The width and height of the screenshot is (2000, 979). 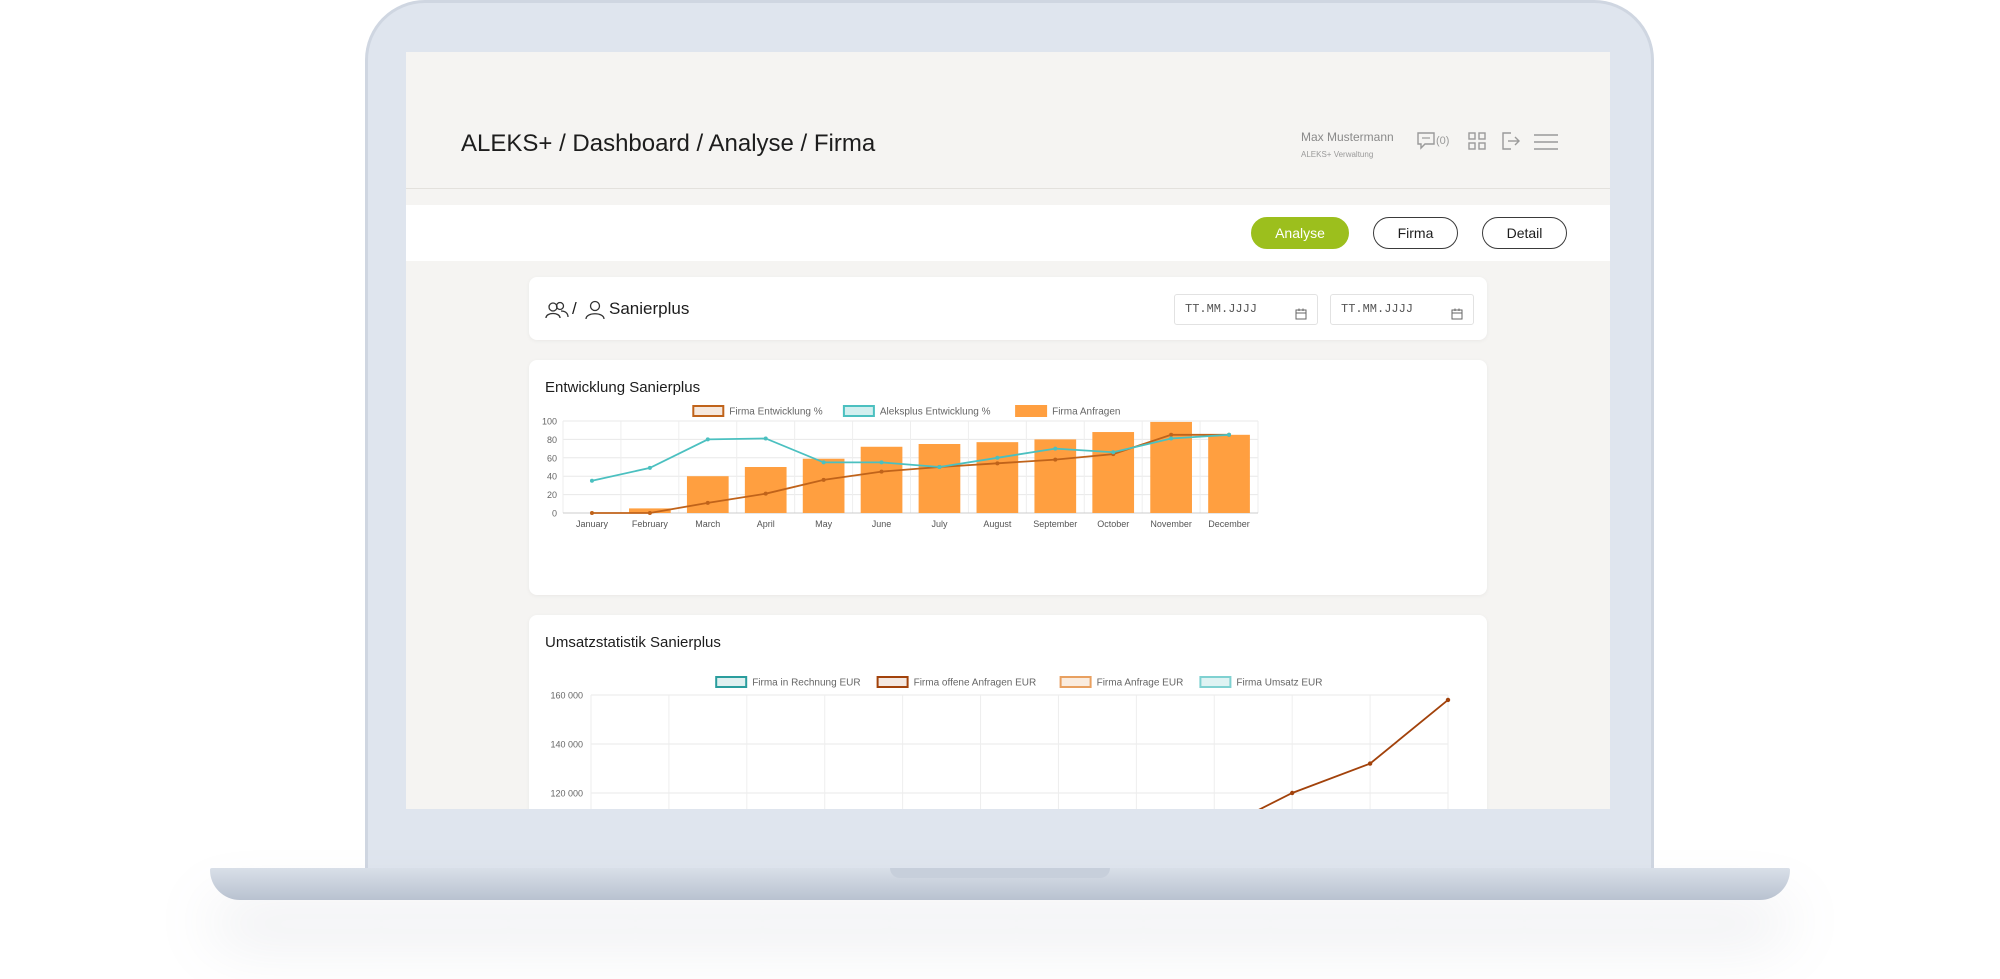 What do you see at coordinates (1546, 144) in the screenshot?
I see `menu-icon` at bounding box center [1546, 144].